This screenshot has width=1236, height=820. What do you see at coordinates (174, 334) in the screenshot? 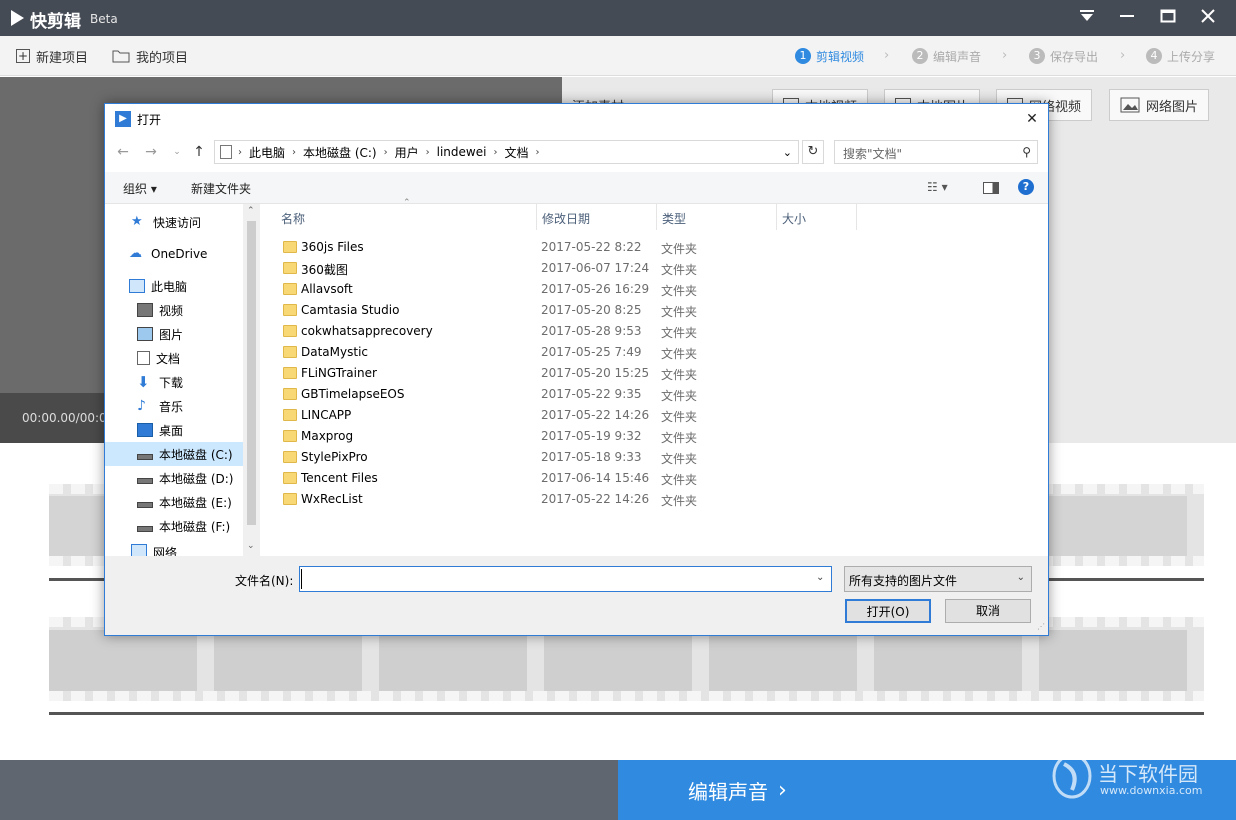
I see `nav-pictures: 图片` at bounding box center [174, 334].